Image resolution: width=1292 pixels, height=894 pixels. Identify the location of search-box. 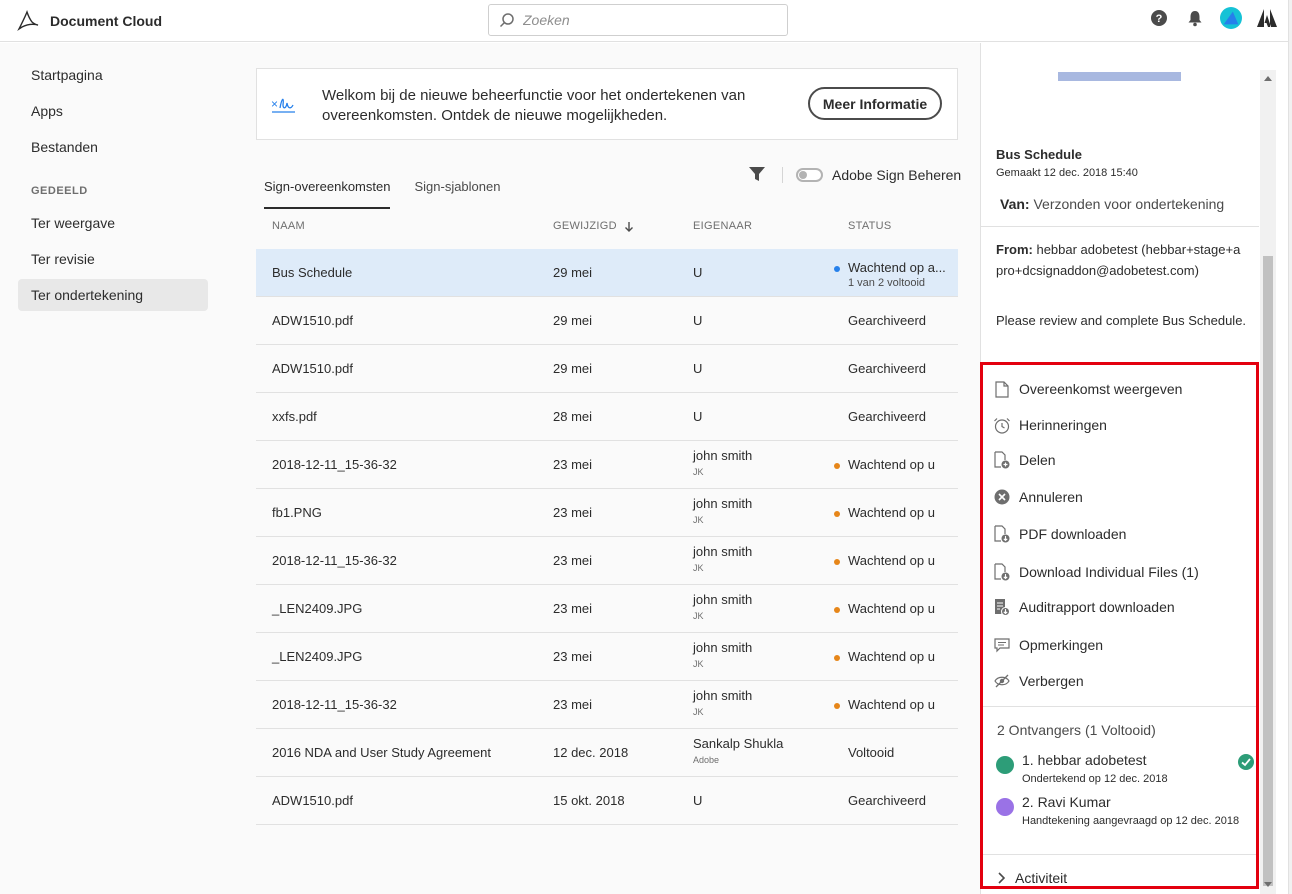
(638, 20).